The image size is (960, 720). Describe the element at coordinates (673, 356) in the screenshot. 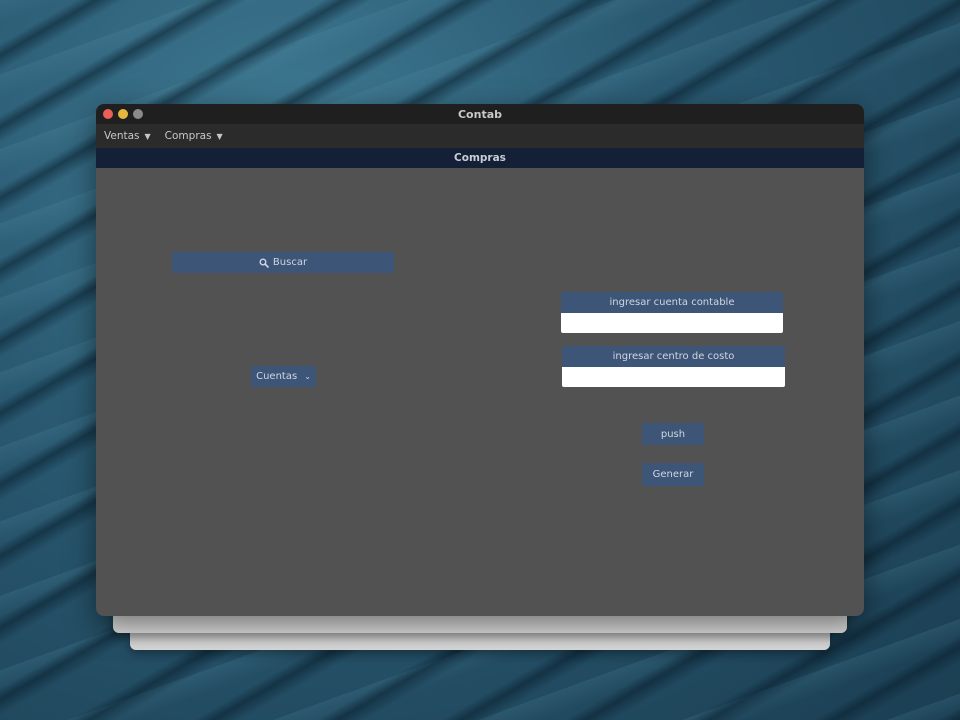

I see `centro-costo-label: ingresar centro de costo` at that location.